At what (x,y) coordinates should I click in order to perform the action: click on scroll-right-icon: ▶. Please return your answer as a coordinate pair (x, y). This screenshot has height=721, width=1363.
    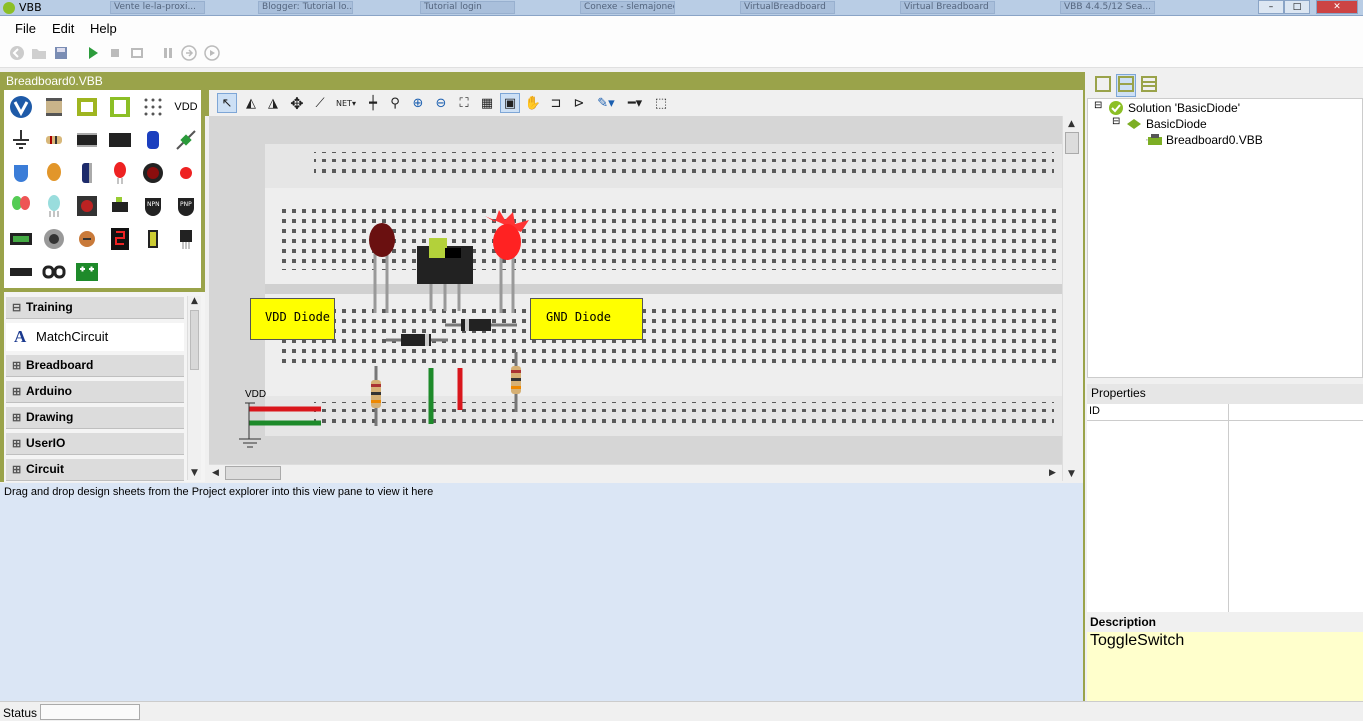
    Looking at the image, I should click on (1052, 473).